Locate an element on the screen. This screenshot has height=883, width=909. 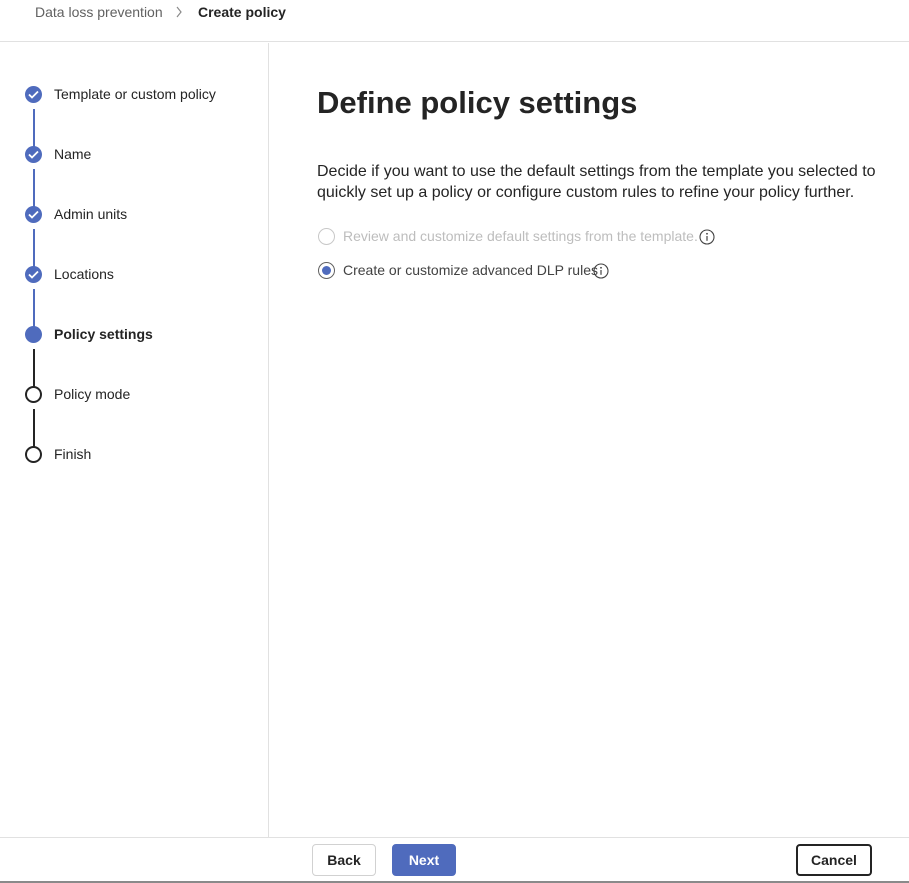
radio-dot is located at coordinates (326, 270).